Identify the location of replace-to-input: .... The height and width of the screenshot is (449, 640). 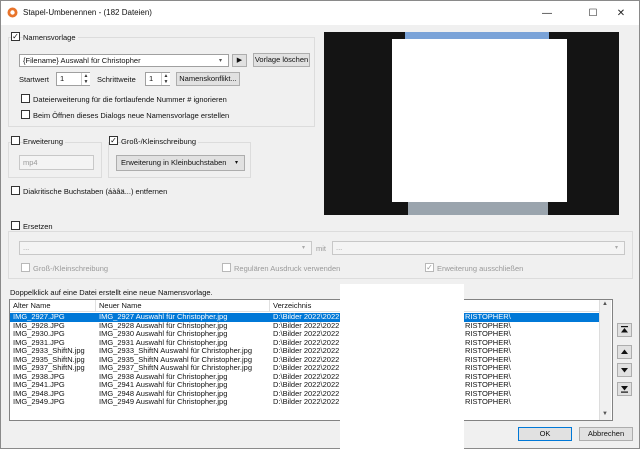
(478, 248).